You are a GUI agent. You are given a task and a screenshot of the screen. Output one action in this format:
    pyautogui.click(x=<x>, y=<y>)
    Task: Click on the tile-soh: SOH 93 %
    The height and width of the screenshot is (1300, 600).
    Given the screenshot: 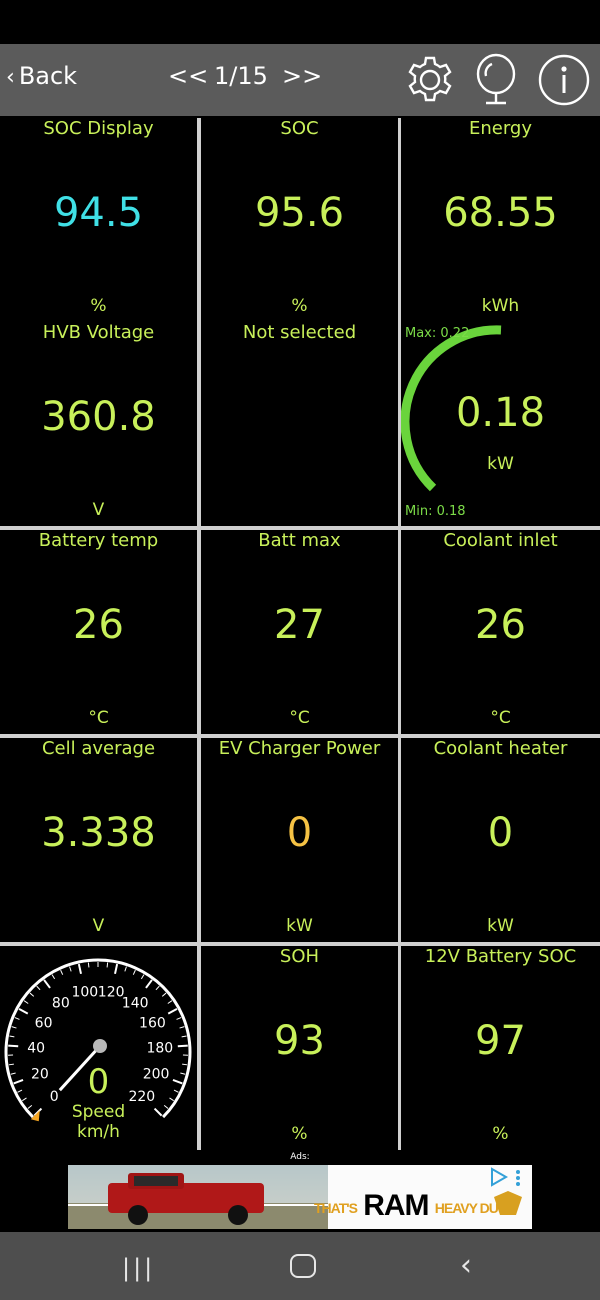 What is the action you would take?
    pyautogui.click(x=299, y=1048)
    